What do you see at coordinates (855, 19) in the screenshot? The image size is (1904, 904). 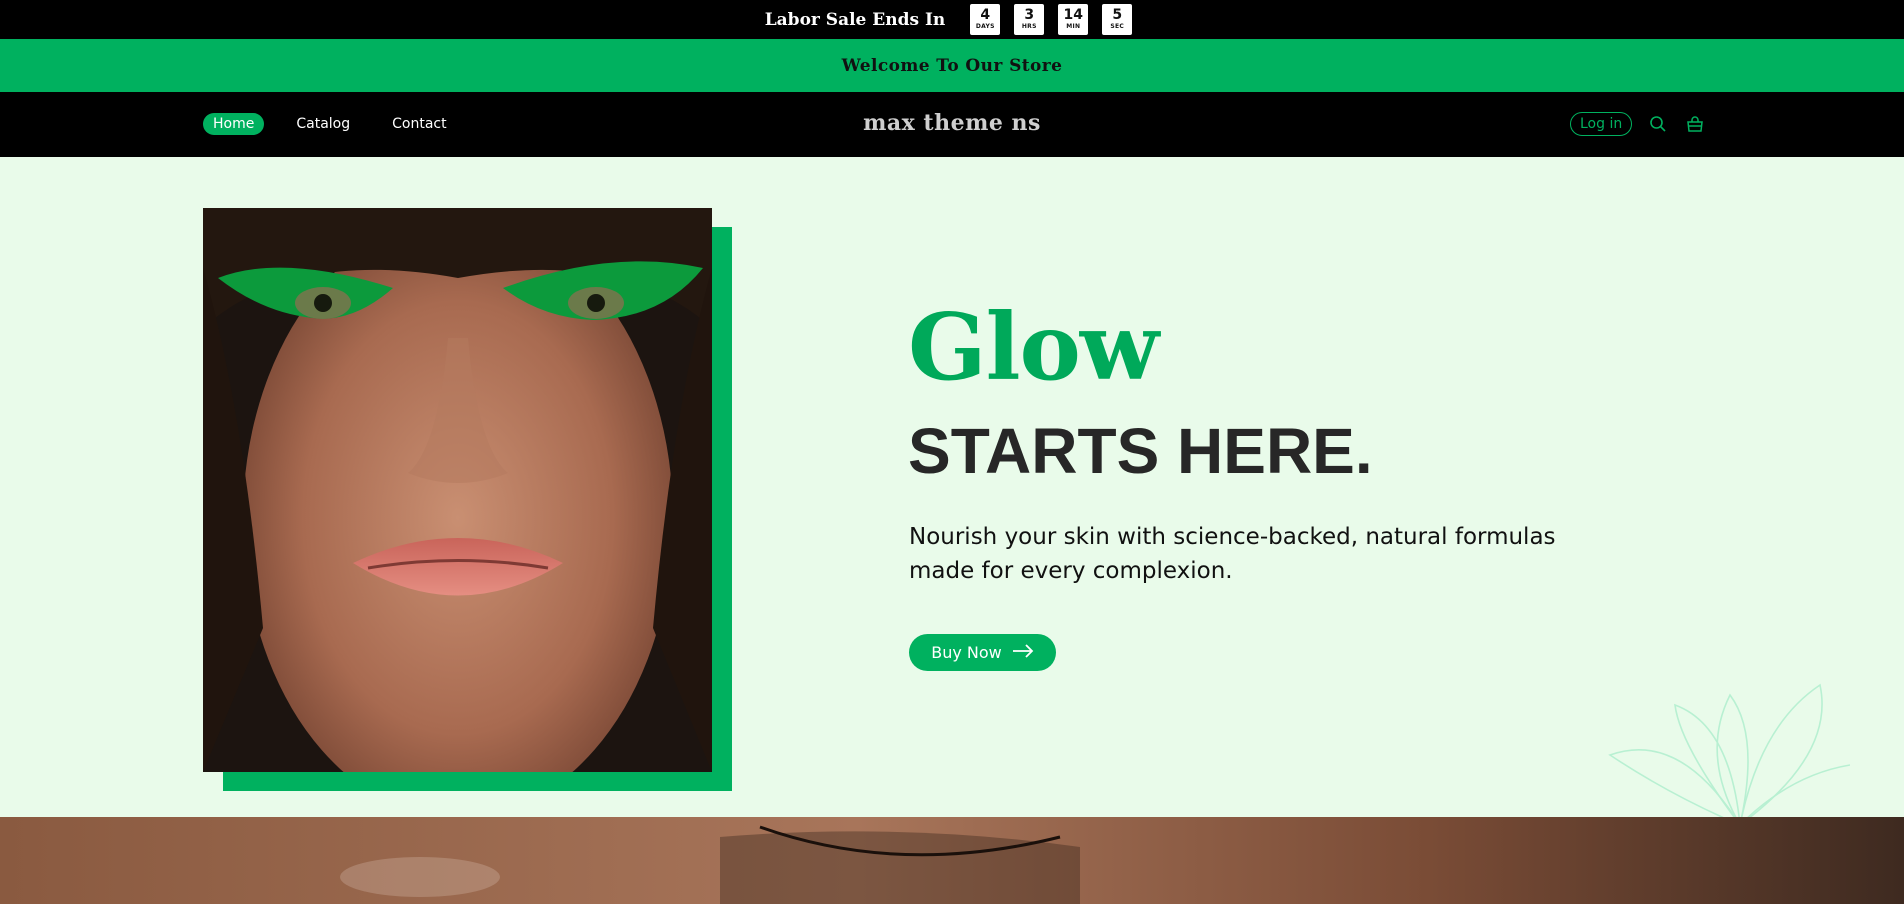 I see `countdown-title: Labor Sale Ends In` at bounding box center [855, 19].